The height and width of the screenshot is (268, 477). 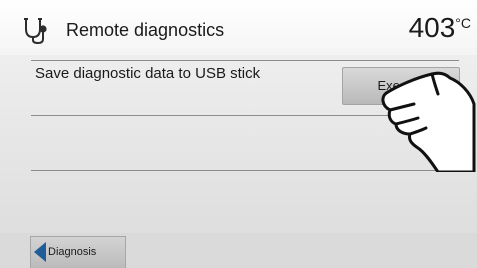 I want to click on page-title: Remote diagnostics, so click(x=145, y=30).